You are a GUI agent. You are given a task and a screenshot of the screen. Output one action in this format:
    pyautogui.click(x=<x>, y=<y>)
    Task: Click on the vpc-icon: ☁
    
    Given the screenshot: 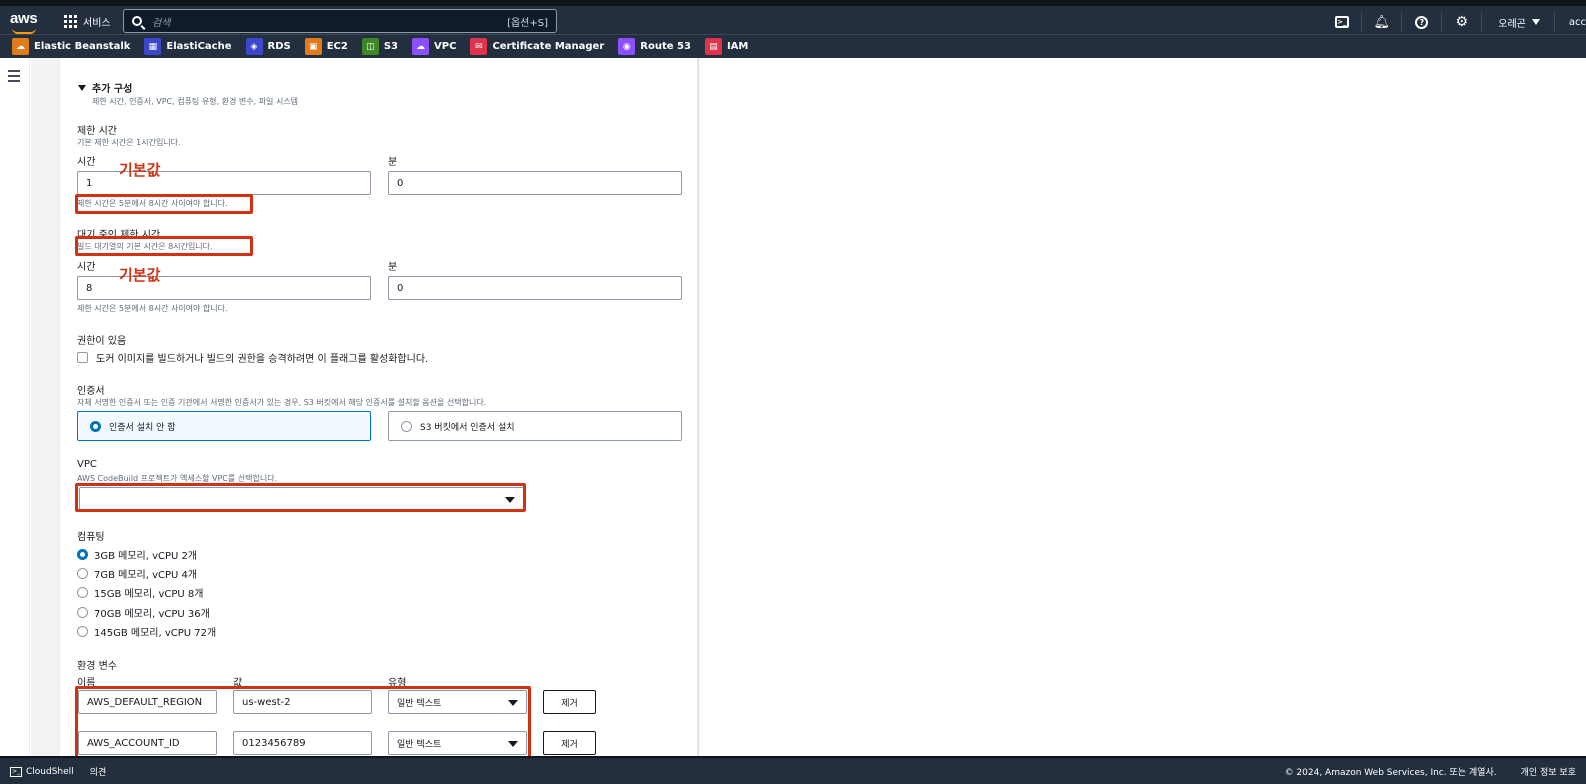 What is the action you would take?
    pyautogui.click(x=421, y=46)
    